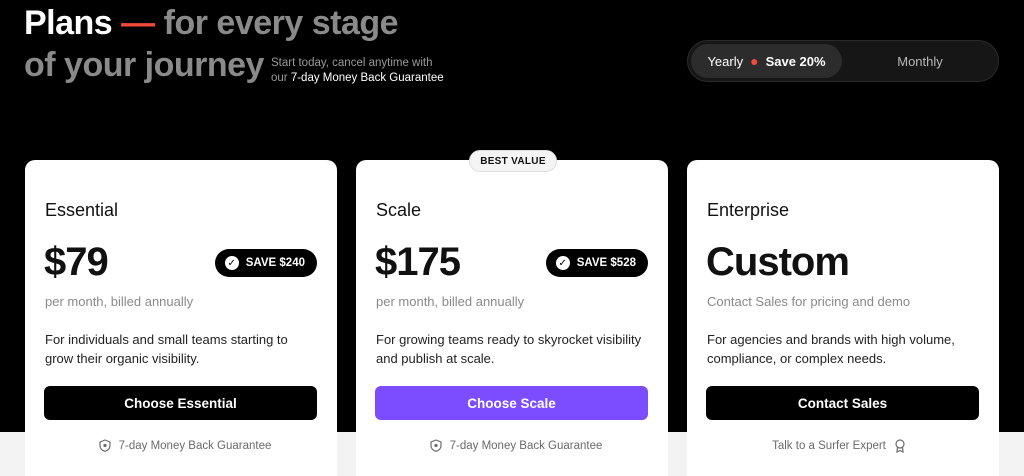 This screenshot has height=476, width=1024. I want to click on choose-essential-button: Choose Essential, so click(180, 403).